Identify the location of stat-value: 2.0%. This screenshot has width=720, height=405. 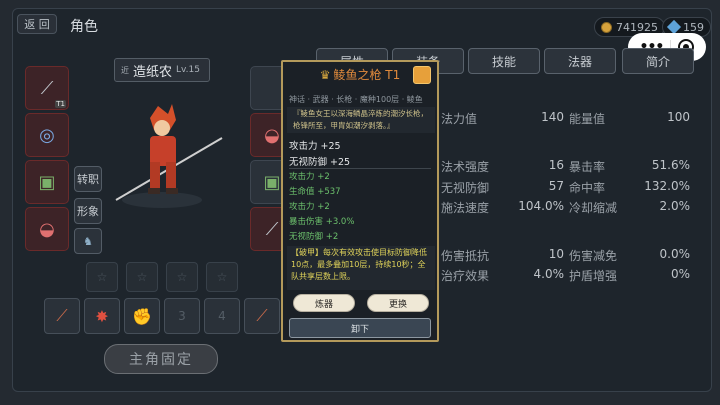
(675, 206).